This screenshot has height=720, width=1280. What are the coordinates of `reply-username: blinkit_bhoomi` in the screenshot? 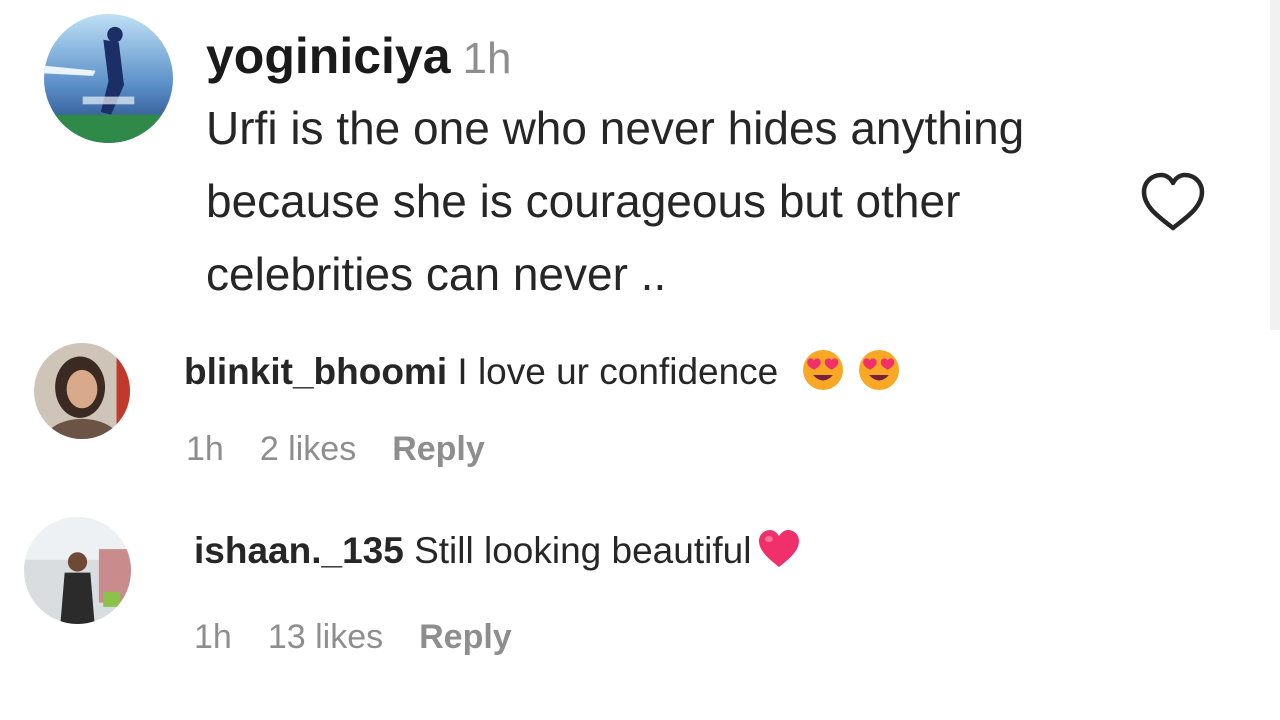 It's located at (315, 371).